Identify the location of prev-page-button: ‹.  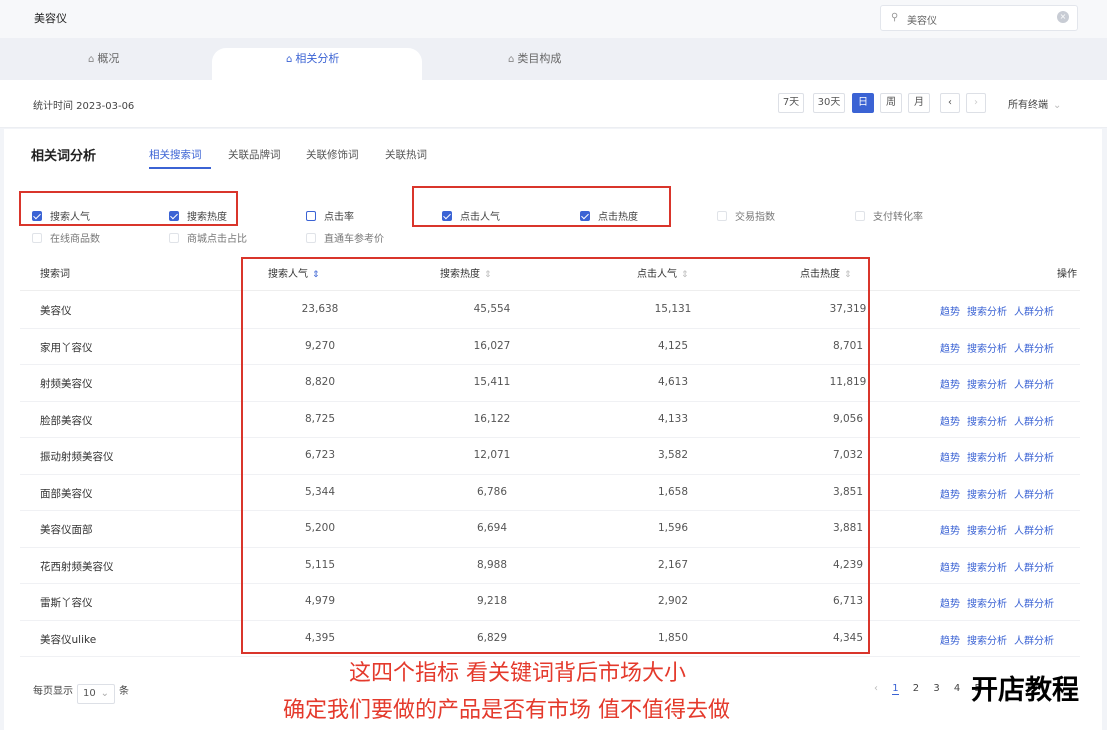
(876, 688).